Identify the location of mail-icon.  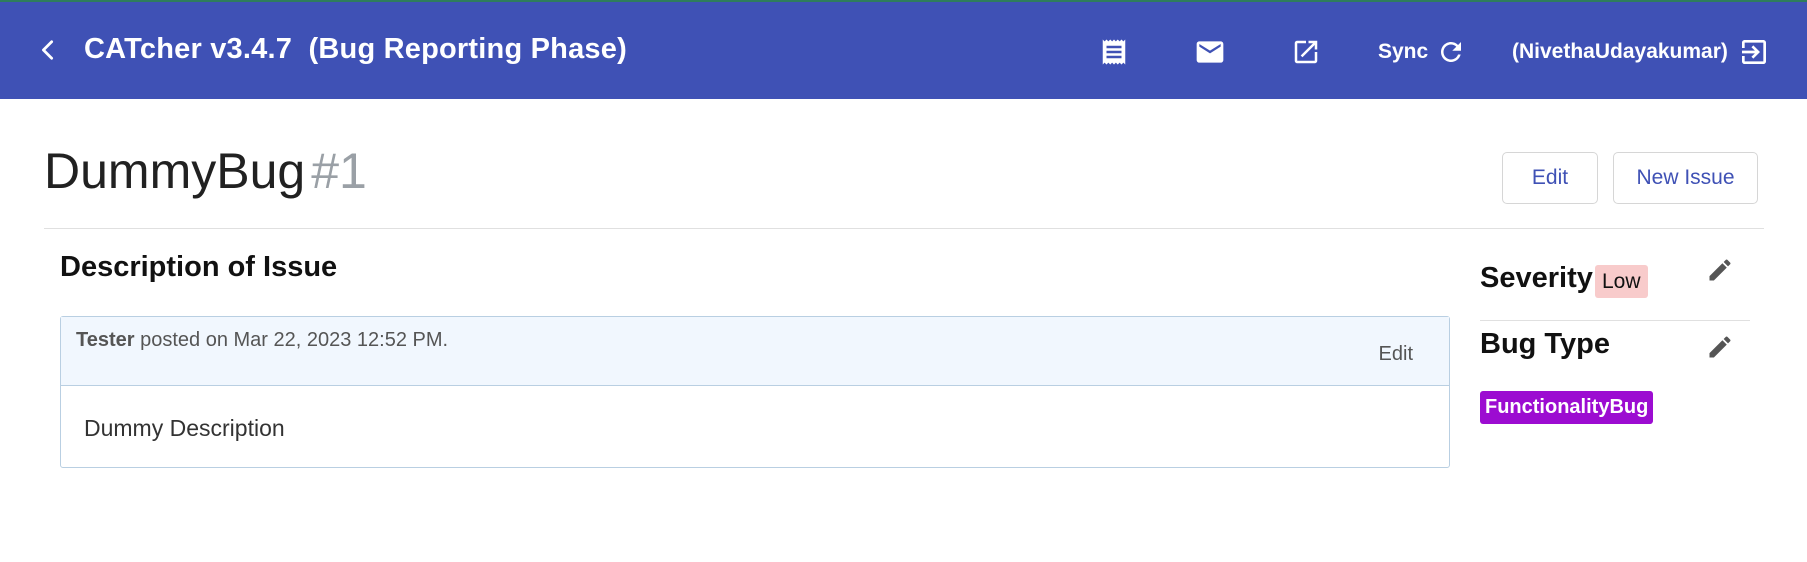
(1210, 52).